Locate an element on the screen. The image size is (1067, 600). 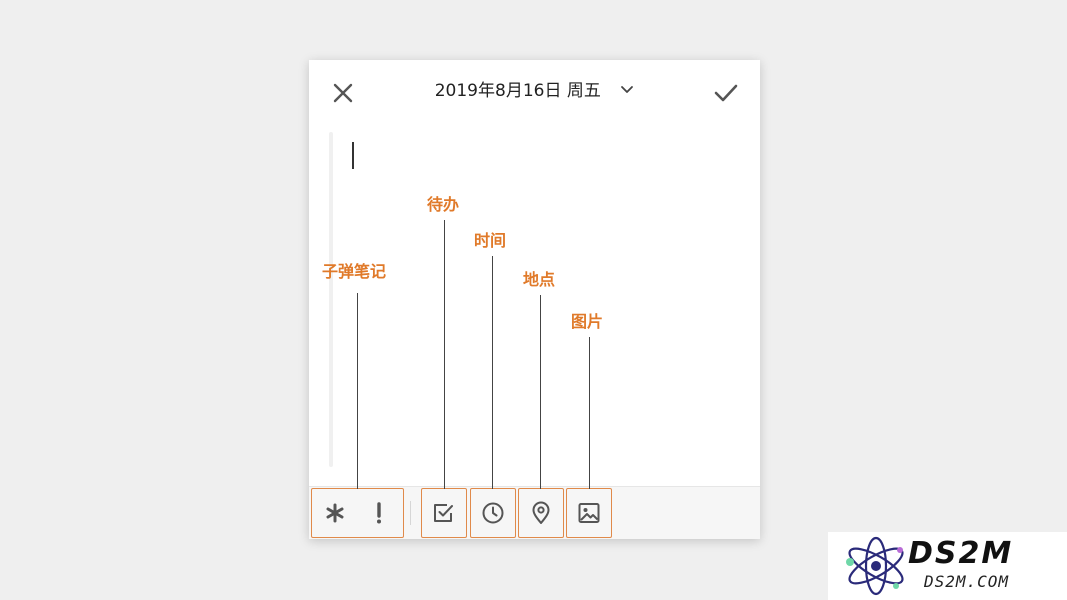
date-title-text: 2019年8月16日 周五 is located at coordinates (517, 91).